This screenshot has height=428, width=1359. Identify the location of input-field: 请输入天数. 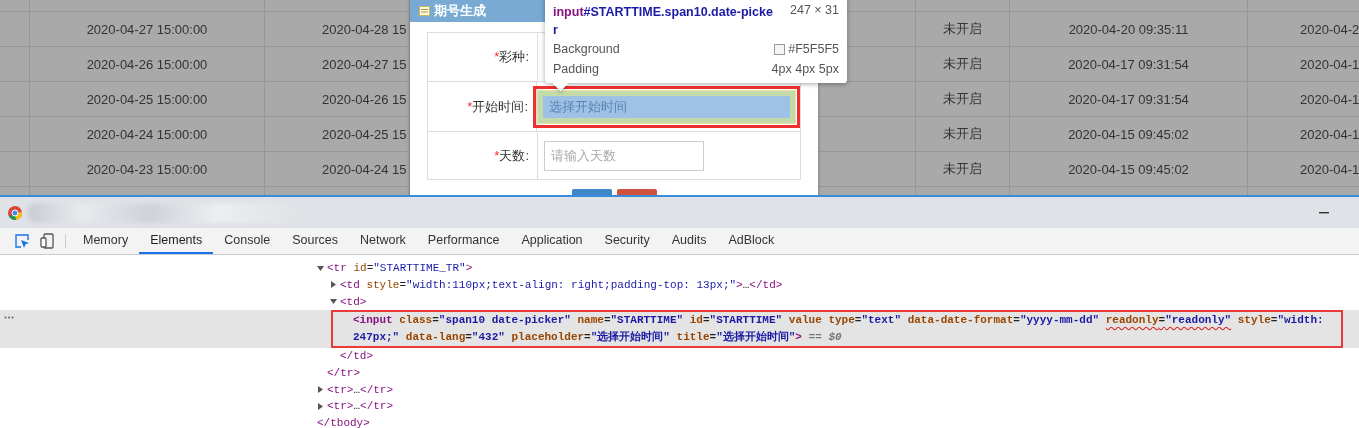
(624, 155).